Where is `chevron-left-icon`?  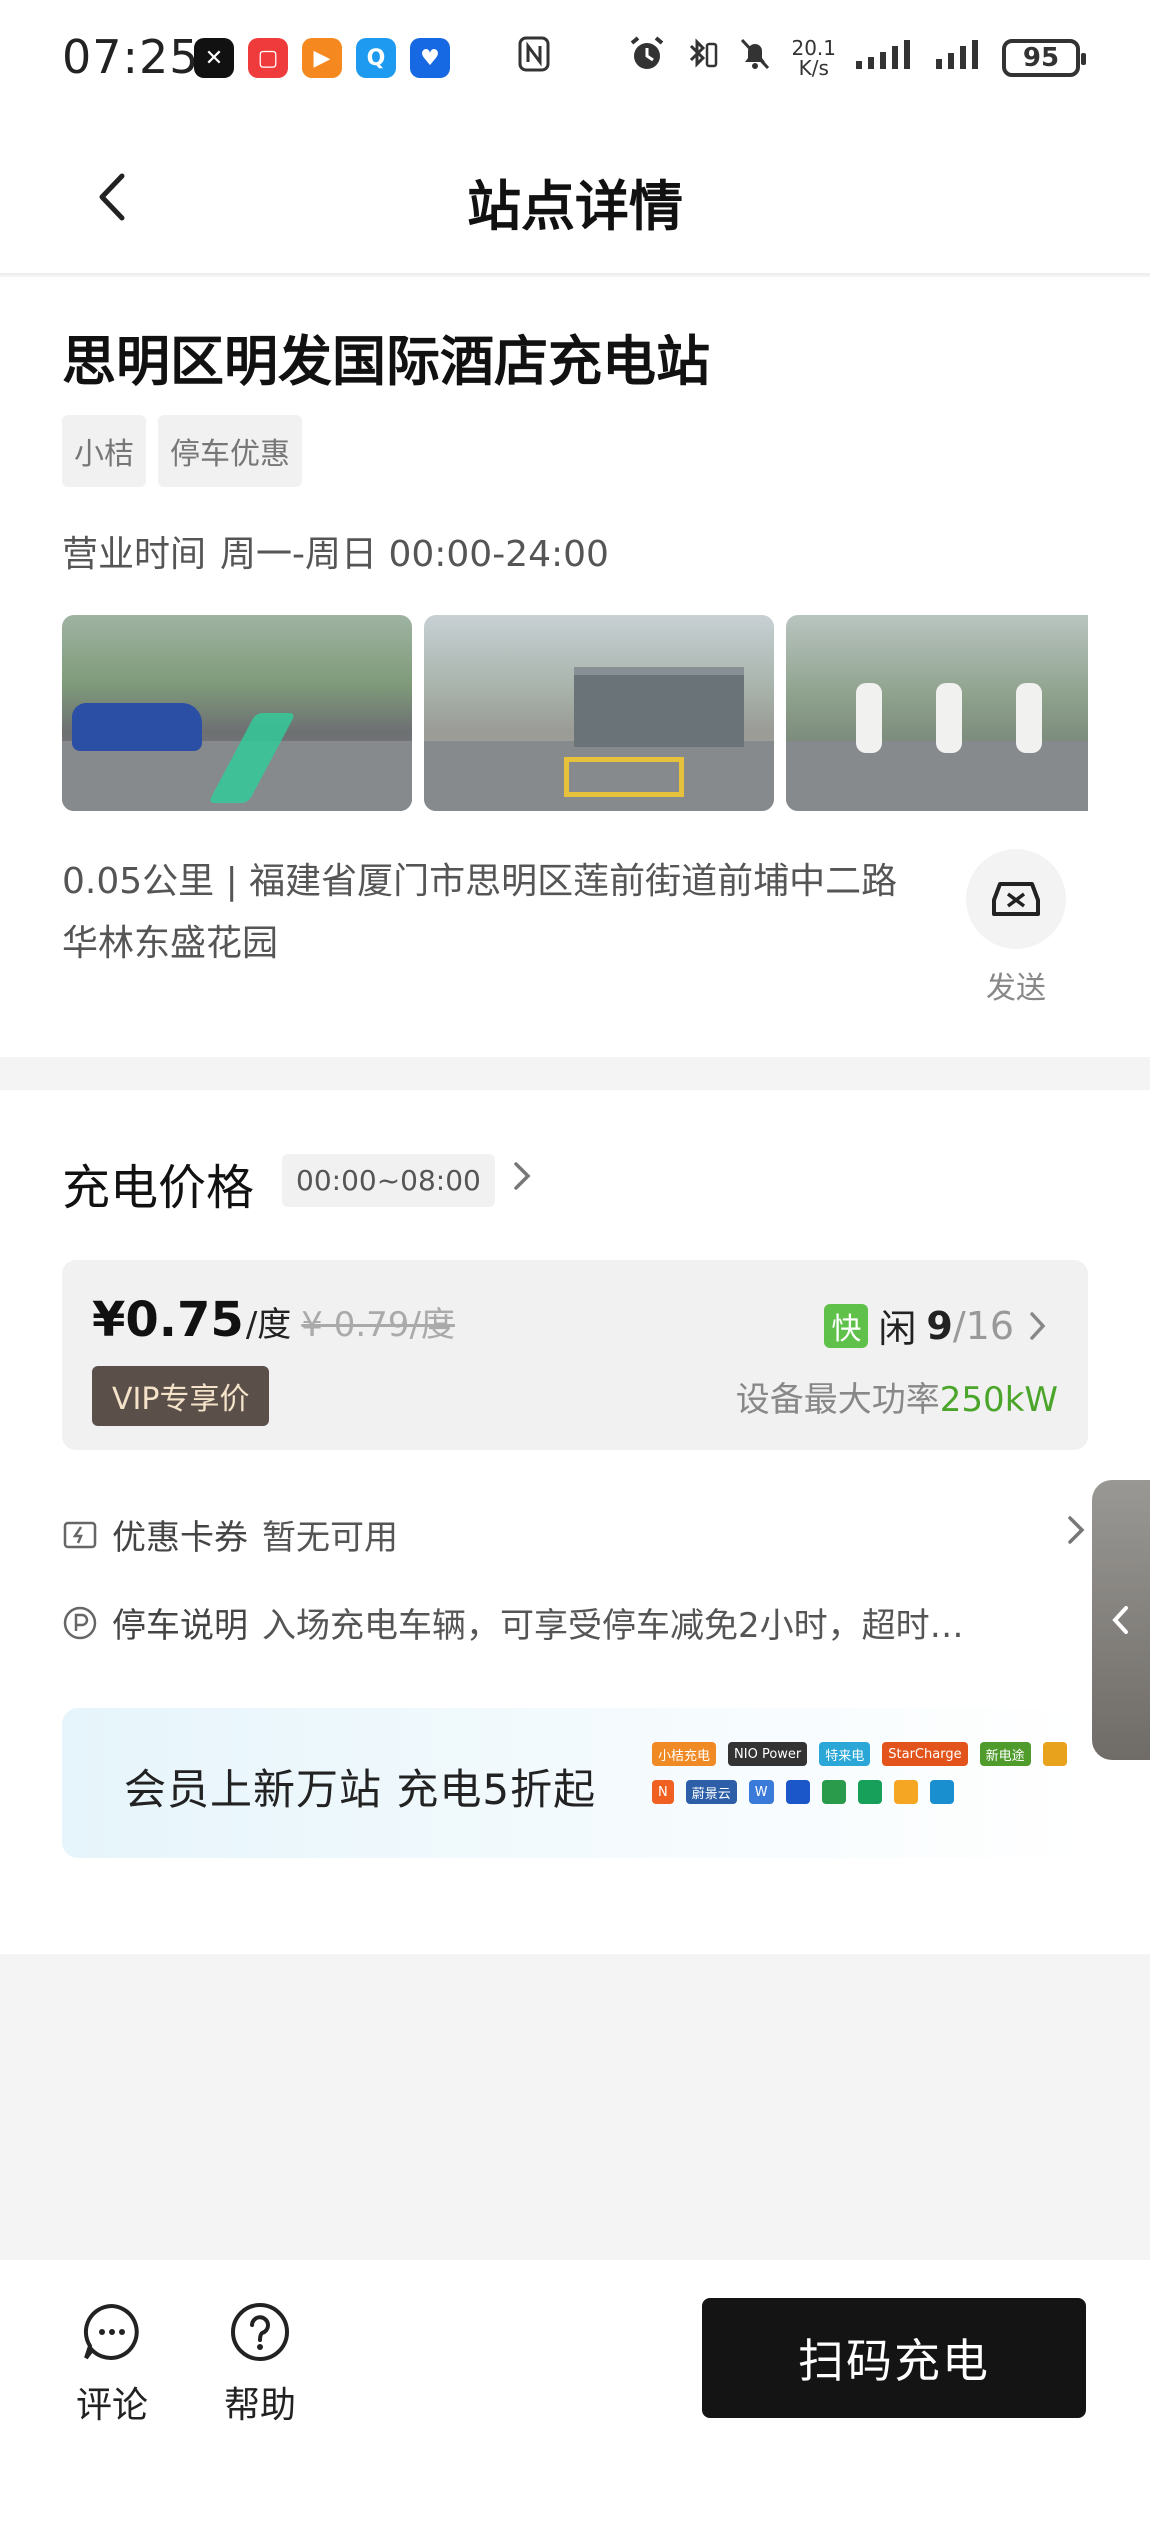
chevron-left-icon is located at coordinates (1120, 1620).